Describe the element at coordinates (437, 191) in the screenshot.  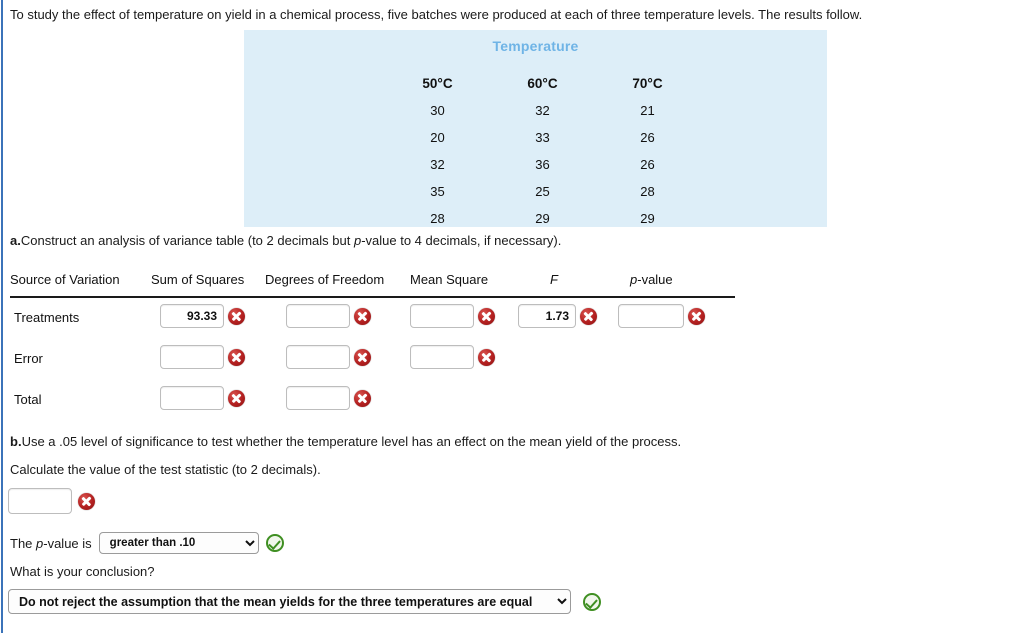
I see `data-cell: 35` at that location.